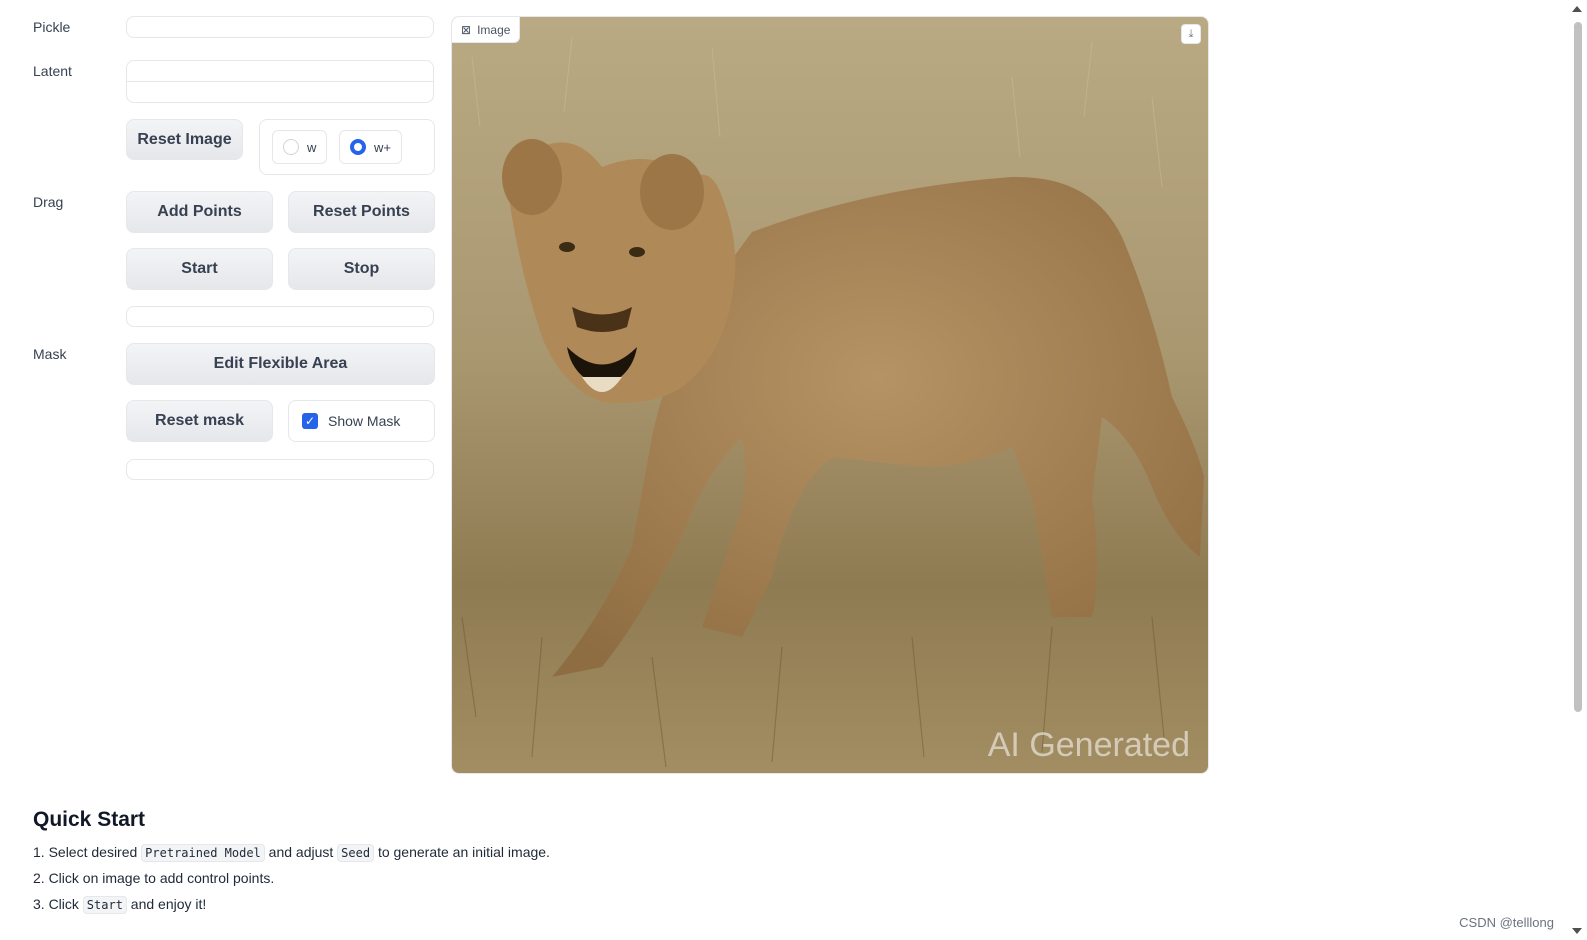 The height and width of the screenshot is (940, 1587). I want to click on step1-text-b: and adjust, so click(301, 852).